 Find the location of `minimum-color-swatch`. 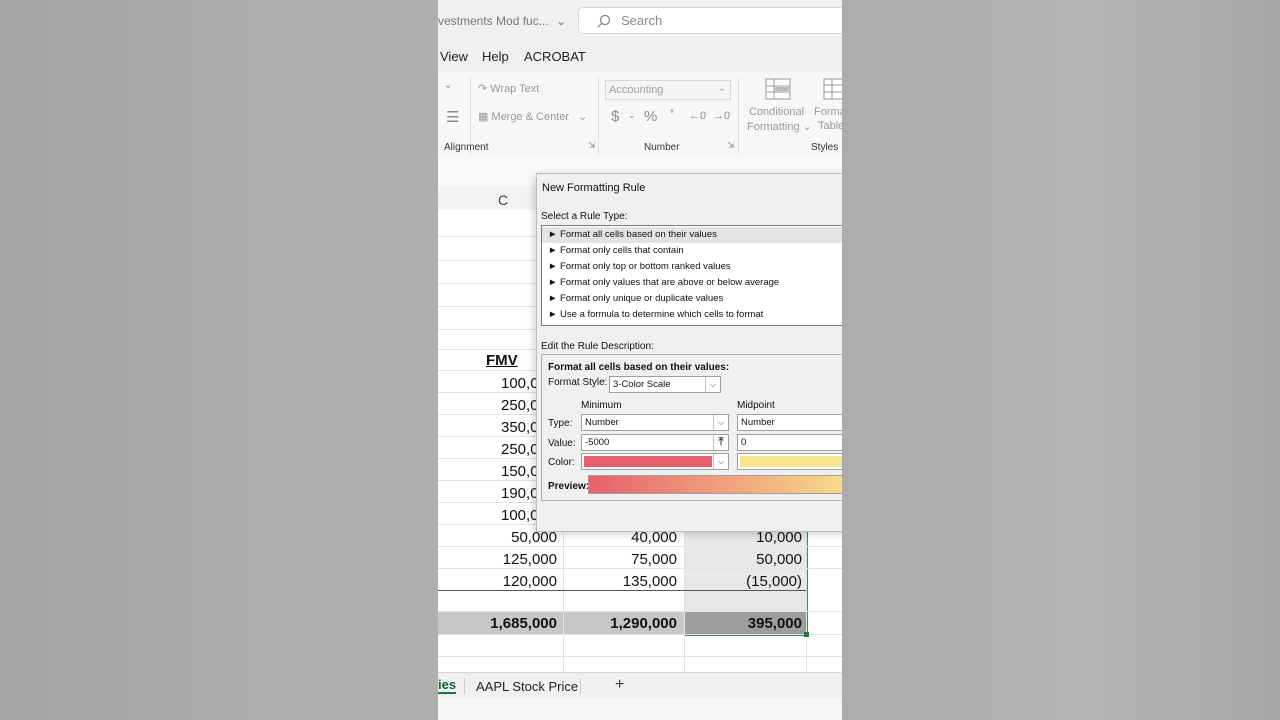

minimum-color-swatch is located at coordinates (648, 461).